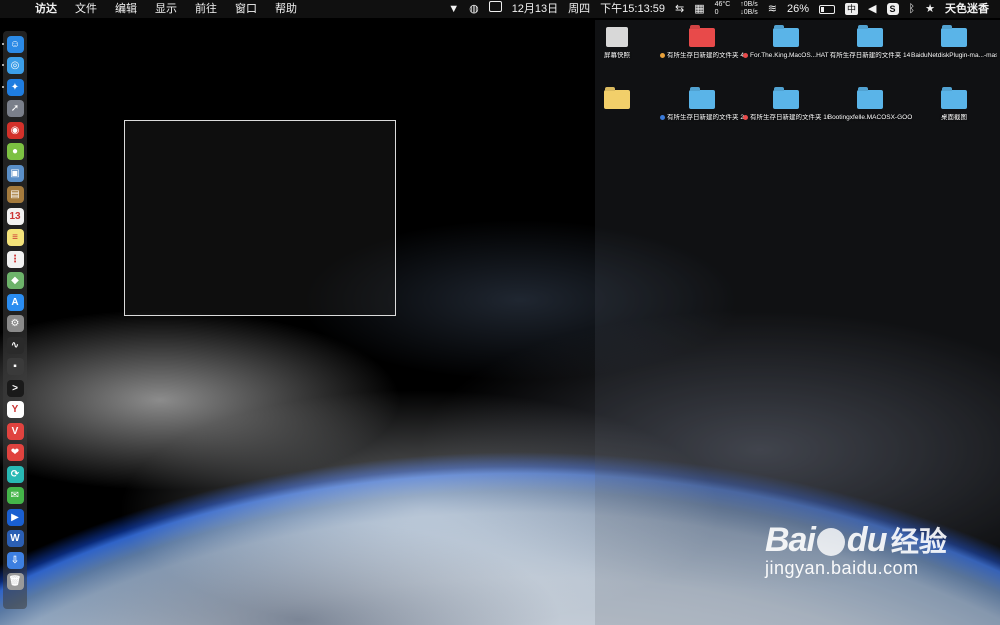  I want to click on menubar-weekday: 周四, so click(579, 9).